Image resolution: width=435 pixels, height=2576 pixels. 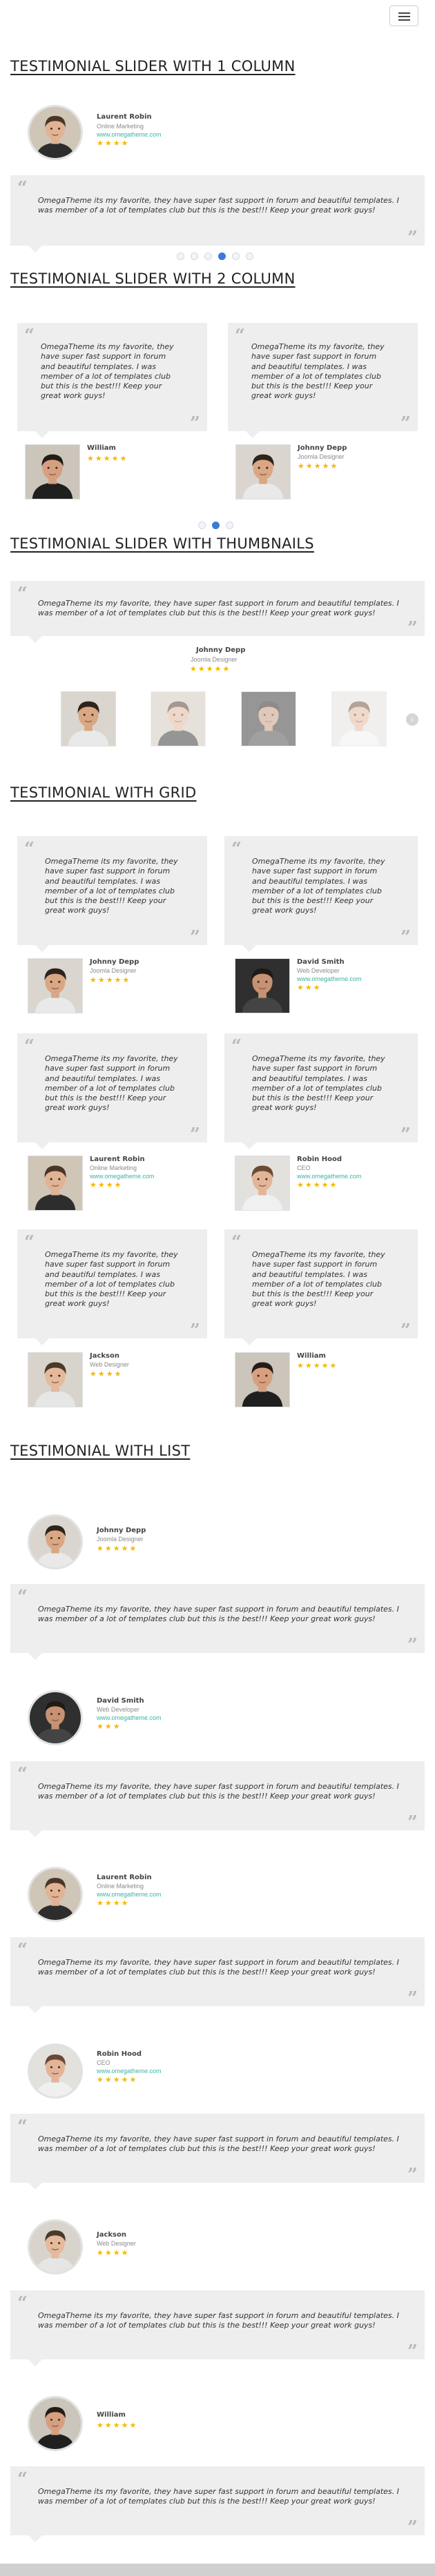 What do you see at coordinates (404, 13) in the screenshot?
I see `hamburger-icon` at bounding box center [404, 13].